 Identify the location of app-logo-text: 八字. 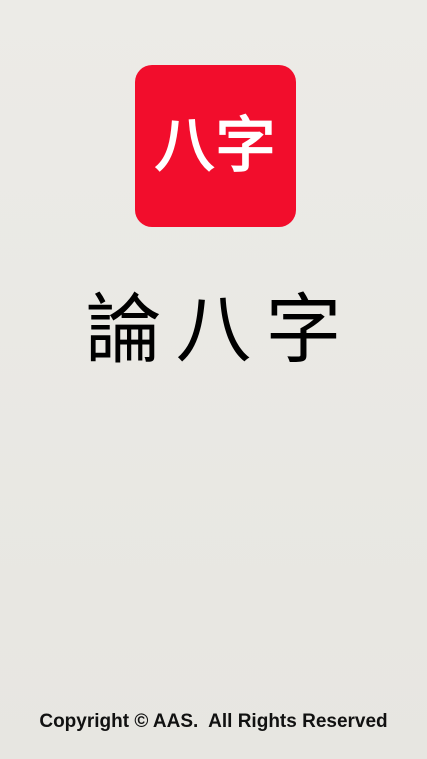
(215, 146).